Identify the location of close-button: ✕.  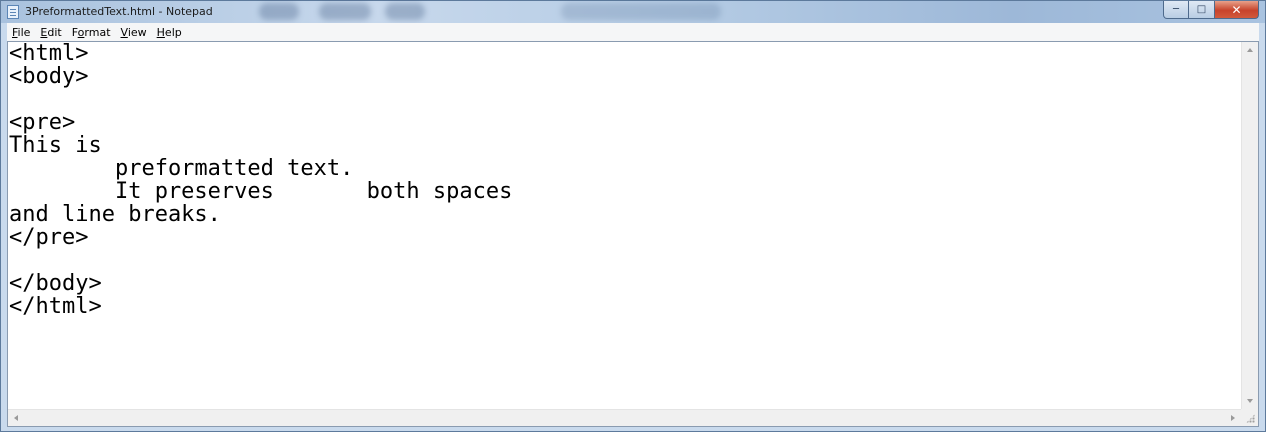
(1237, 10).